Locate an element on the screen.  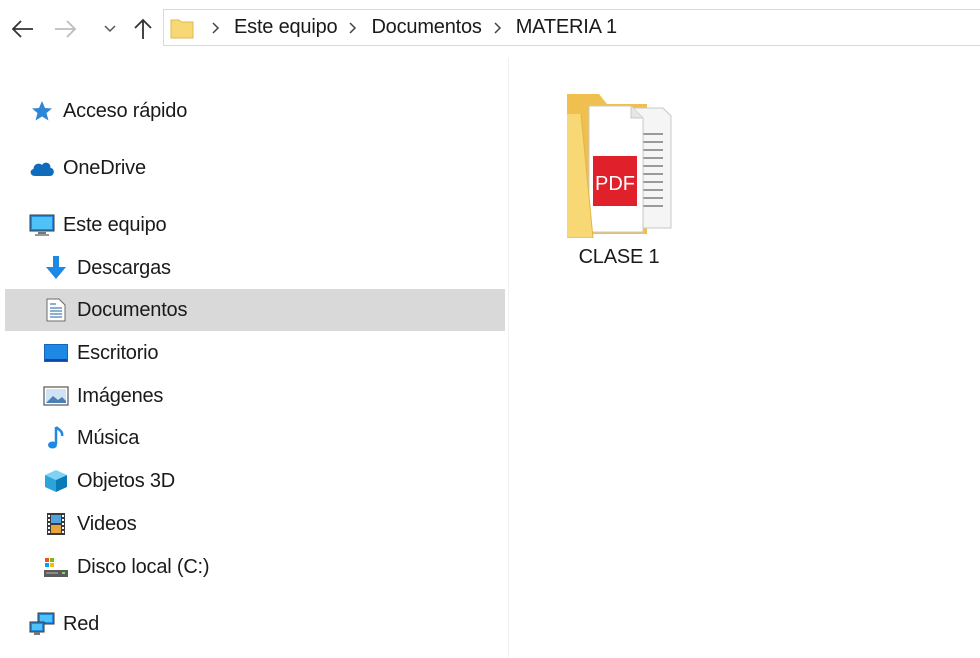
sidebar-item-label: Este equipo is located at coordinates (115, 224).